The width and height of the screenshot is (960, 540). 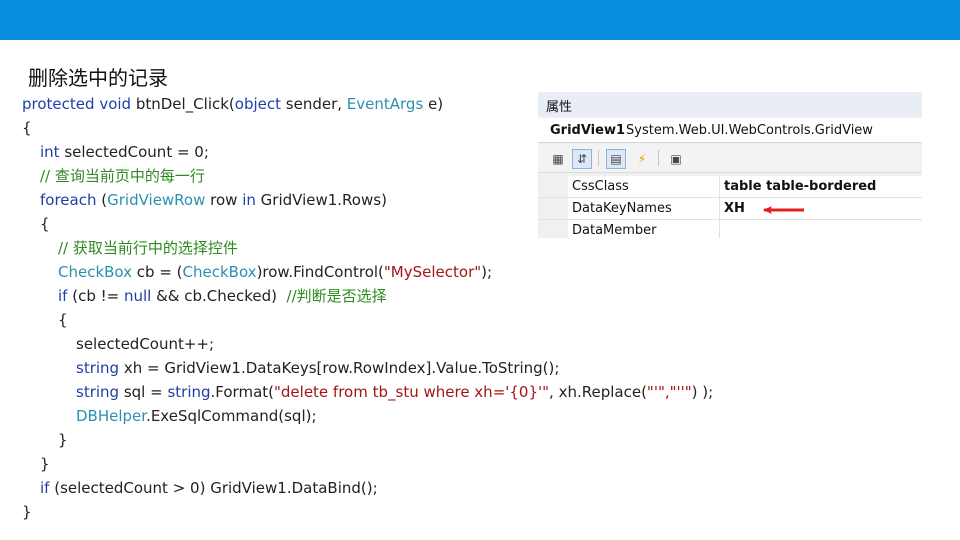 I want to click on code-text: selectedCount = 0;, so click(x=134, y=152).